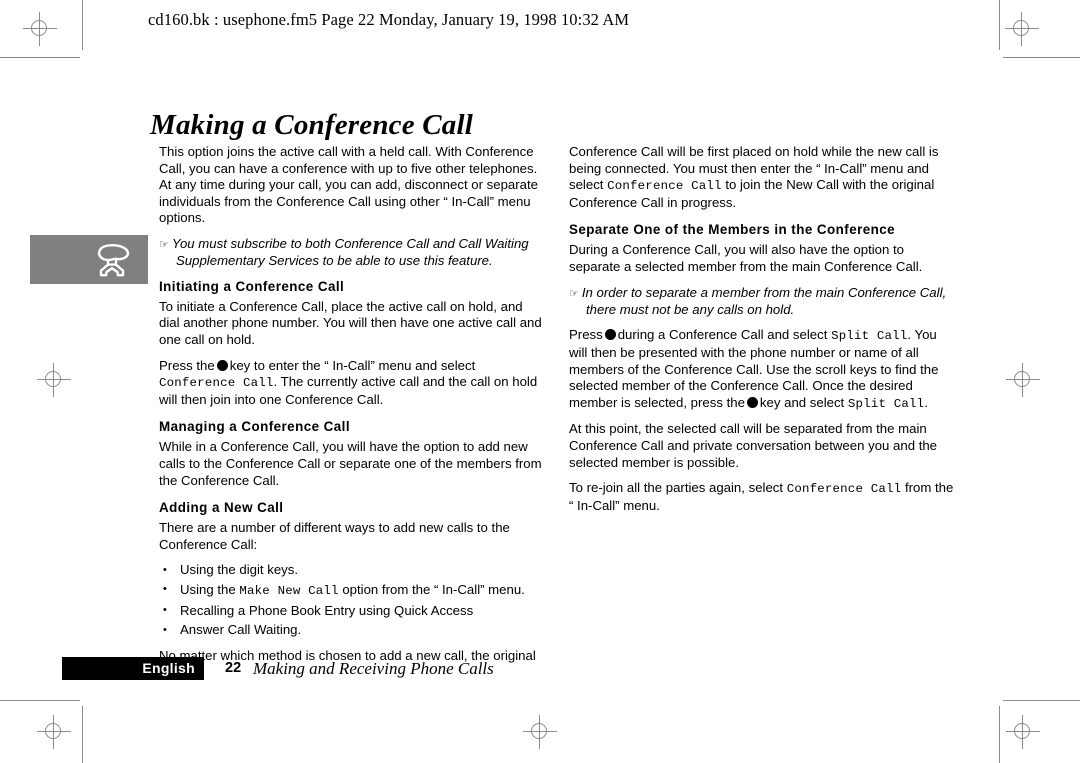 The width and height of the screenshot is (1080, 763). I want to click on registration-mark-bottom-center, so click(540, 732).